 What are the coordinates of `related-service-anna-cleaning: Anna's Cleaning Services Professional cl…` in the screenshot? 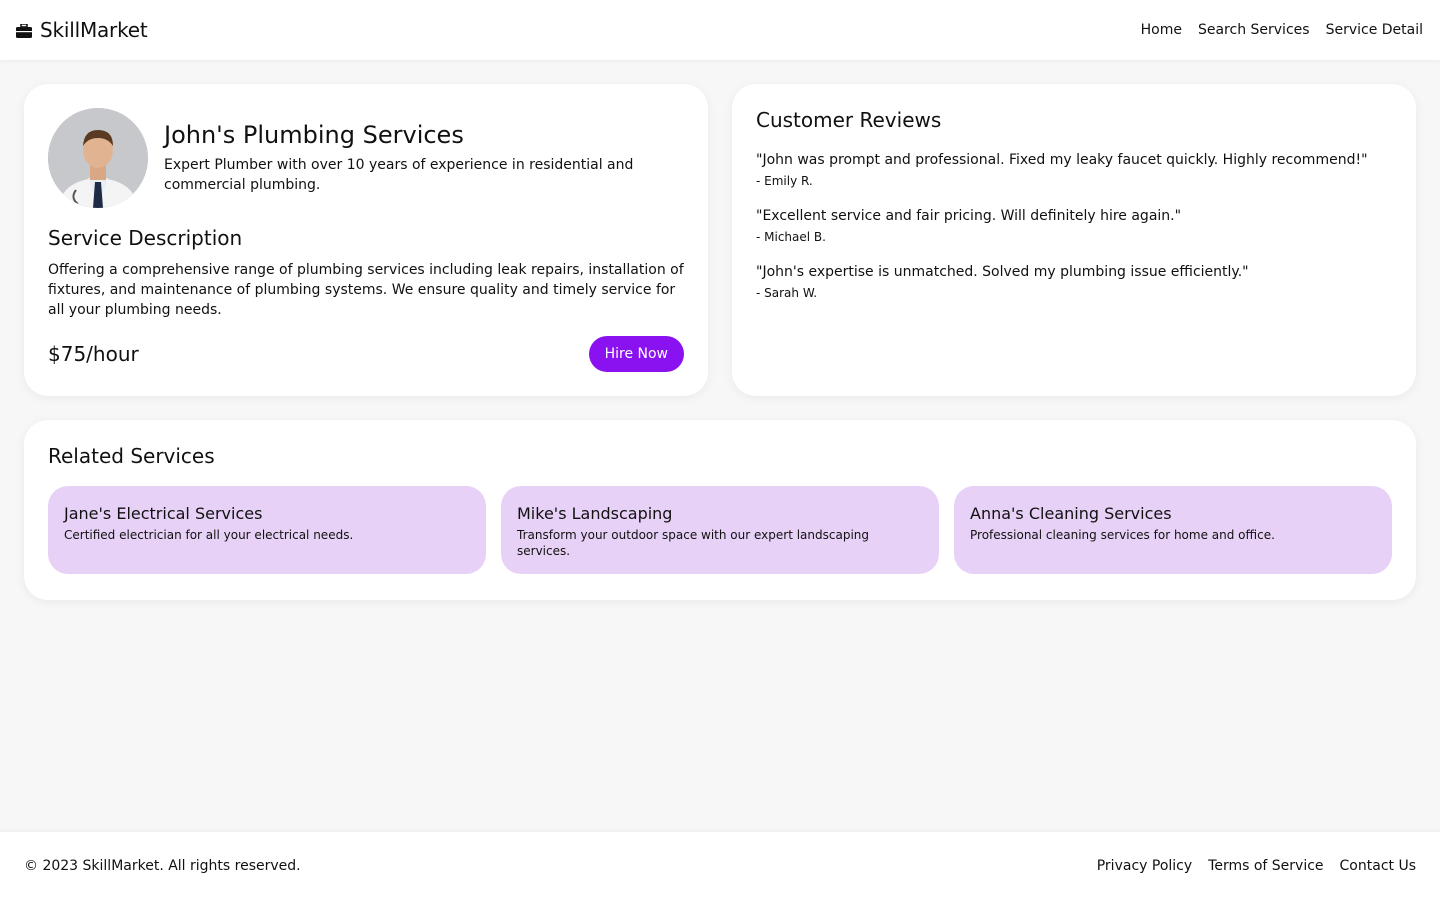 It's located at (1173, 530).